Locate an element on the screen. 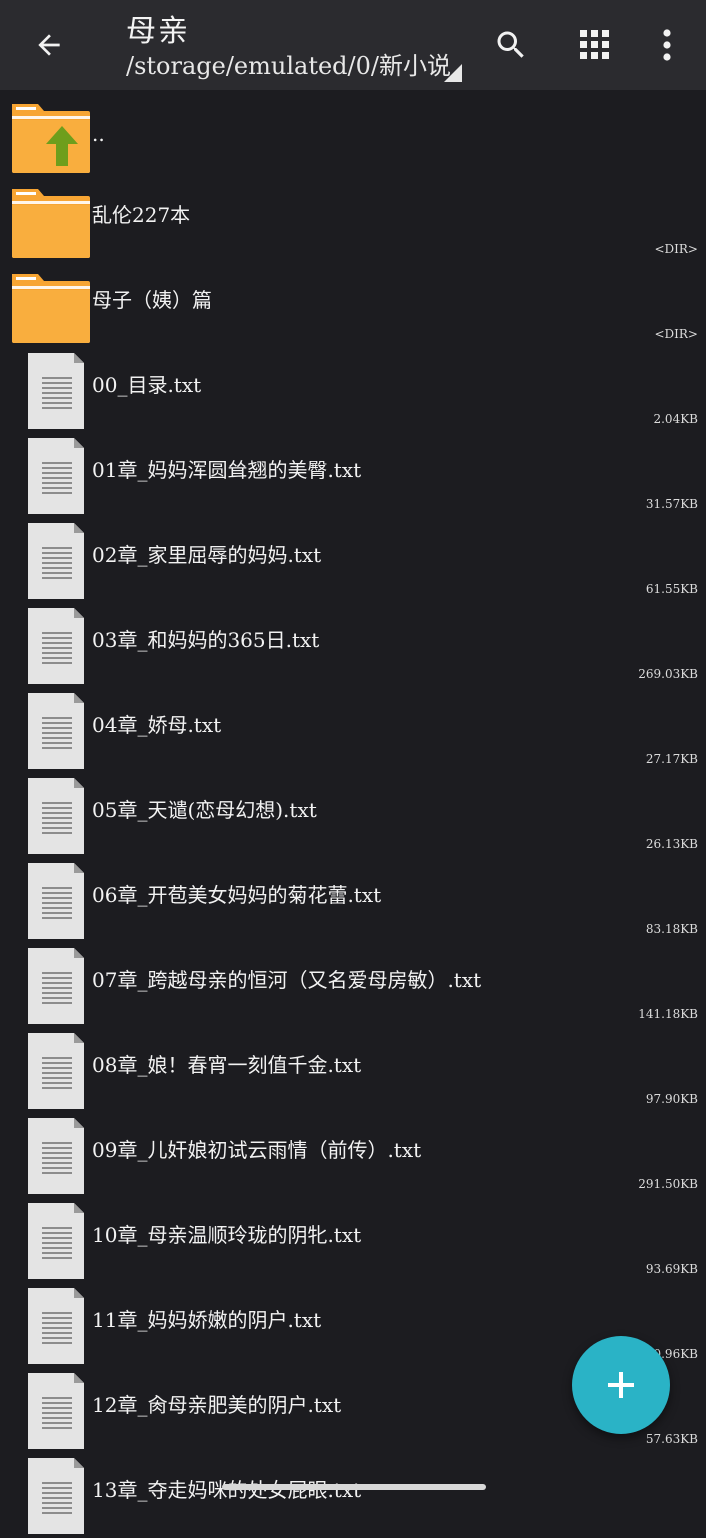 The width and height of the screenshot is (706, 1538). file-size: 26.13KB is located at coordinates (671, 844).